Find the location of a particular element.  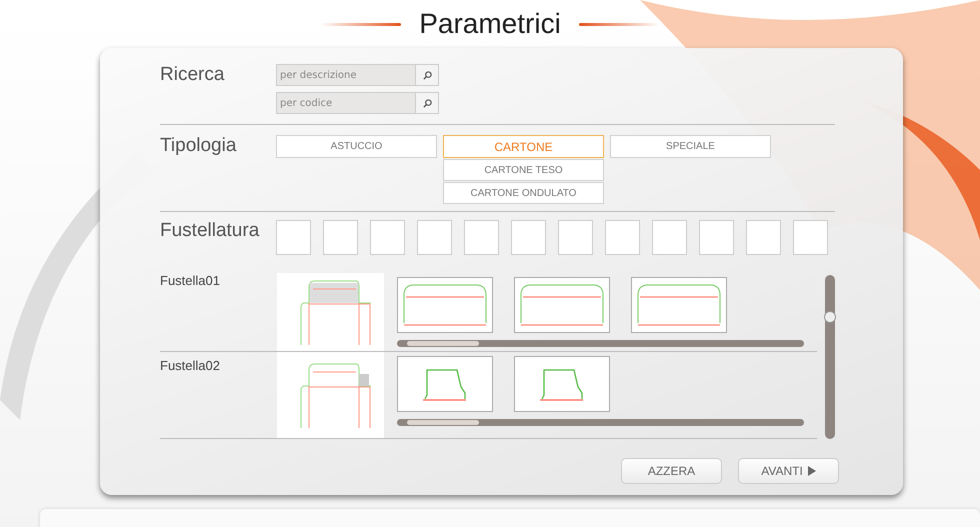

search-field: per descrizione is located at coordinates (346, 75).